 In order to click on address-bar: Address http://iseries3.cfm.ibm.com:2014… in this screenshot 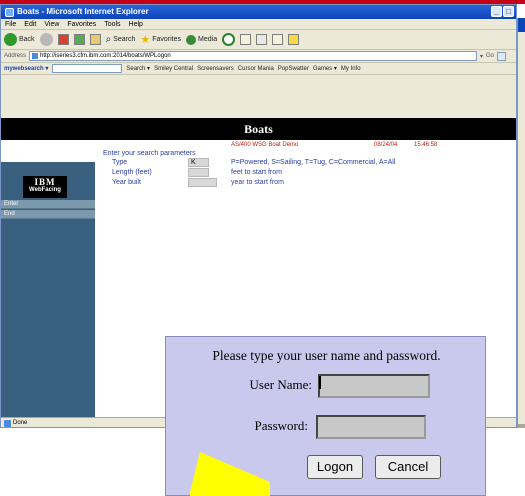, I will do `click(258, 56)`.